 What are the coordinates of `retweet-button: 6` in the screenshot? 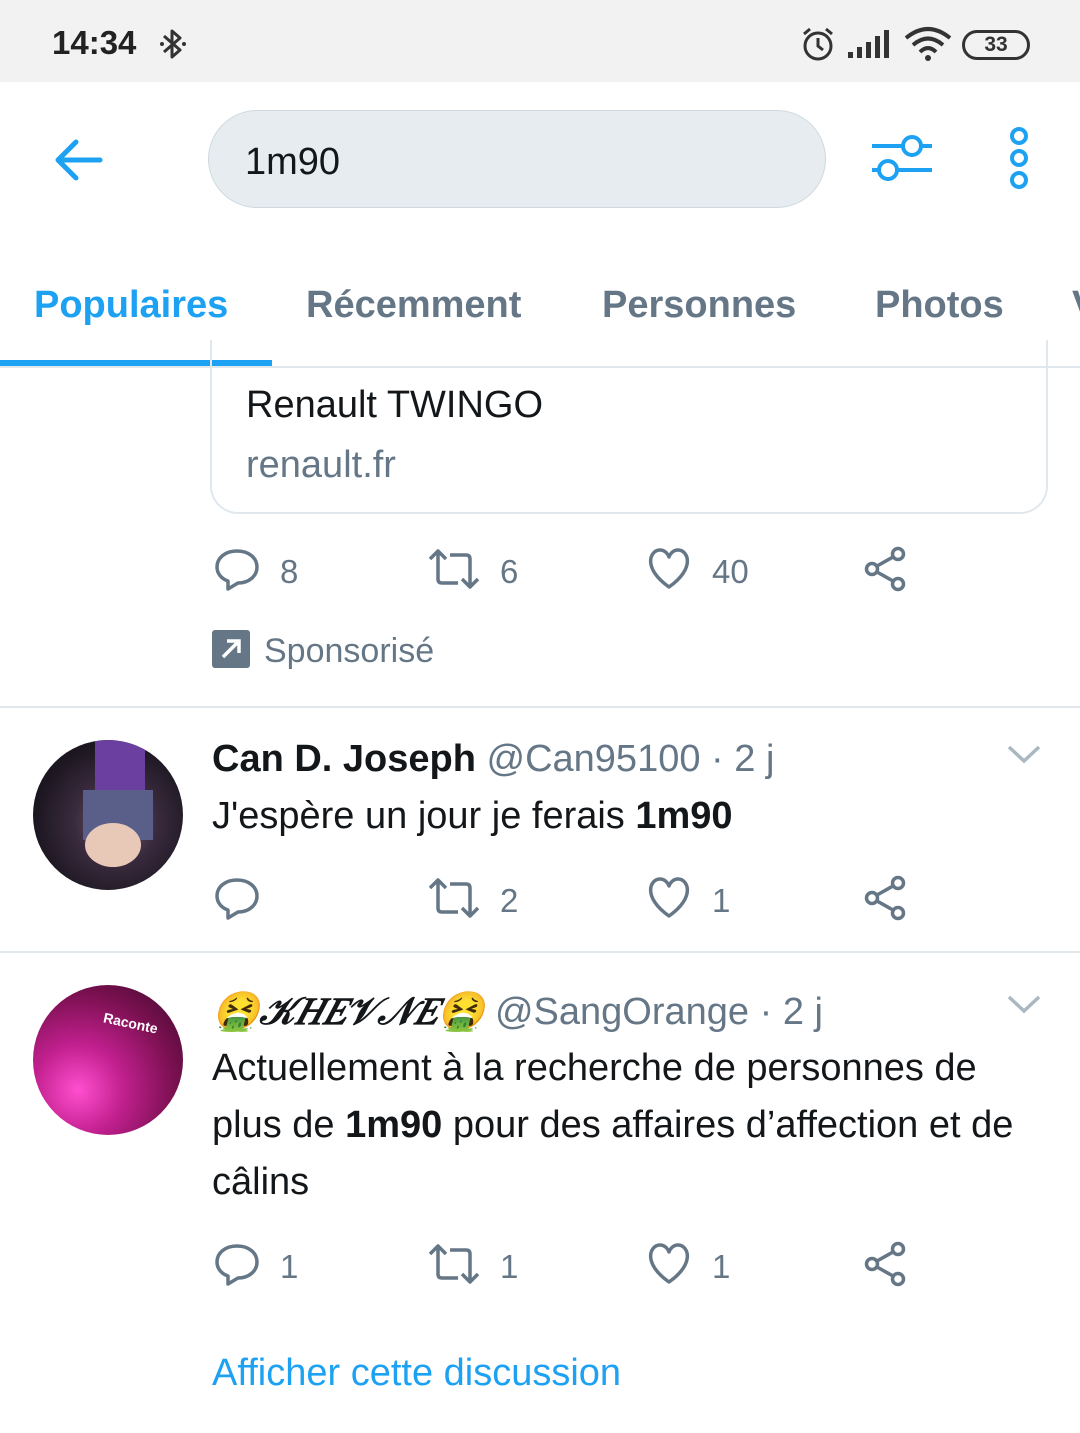 It's located at (473, 571).